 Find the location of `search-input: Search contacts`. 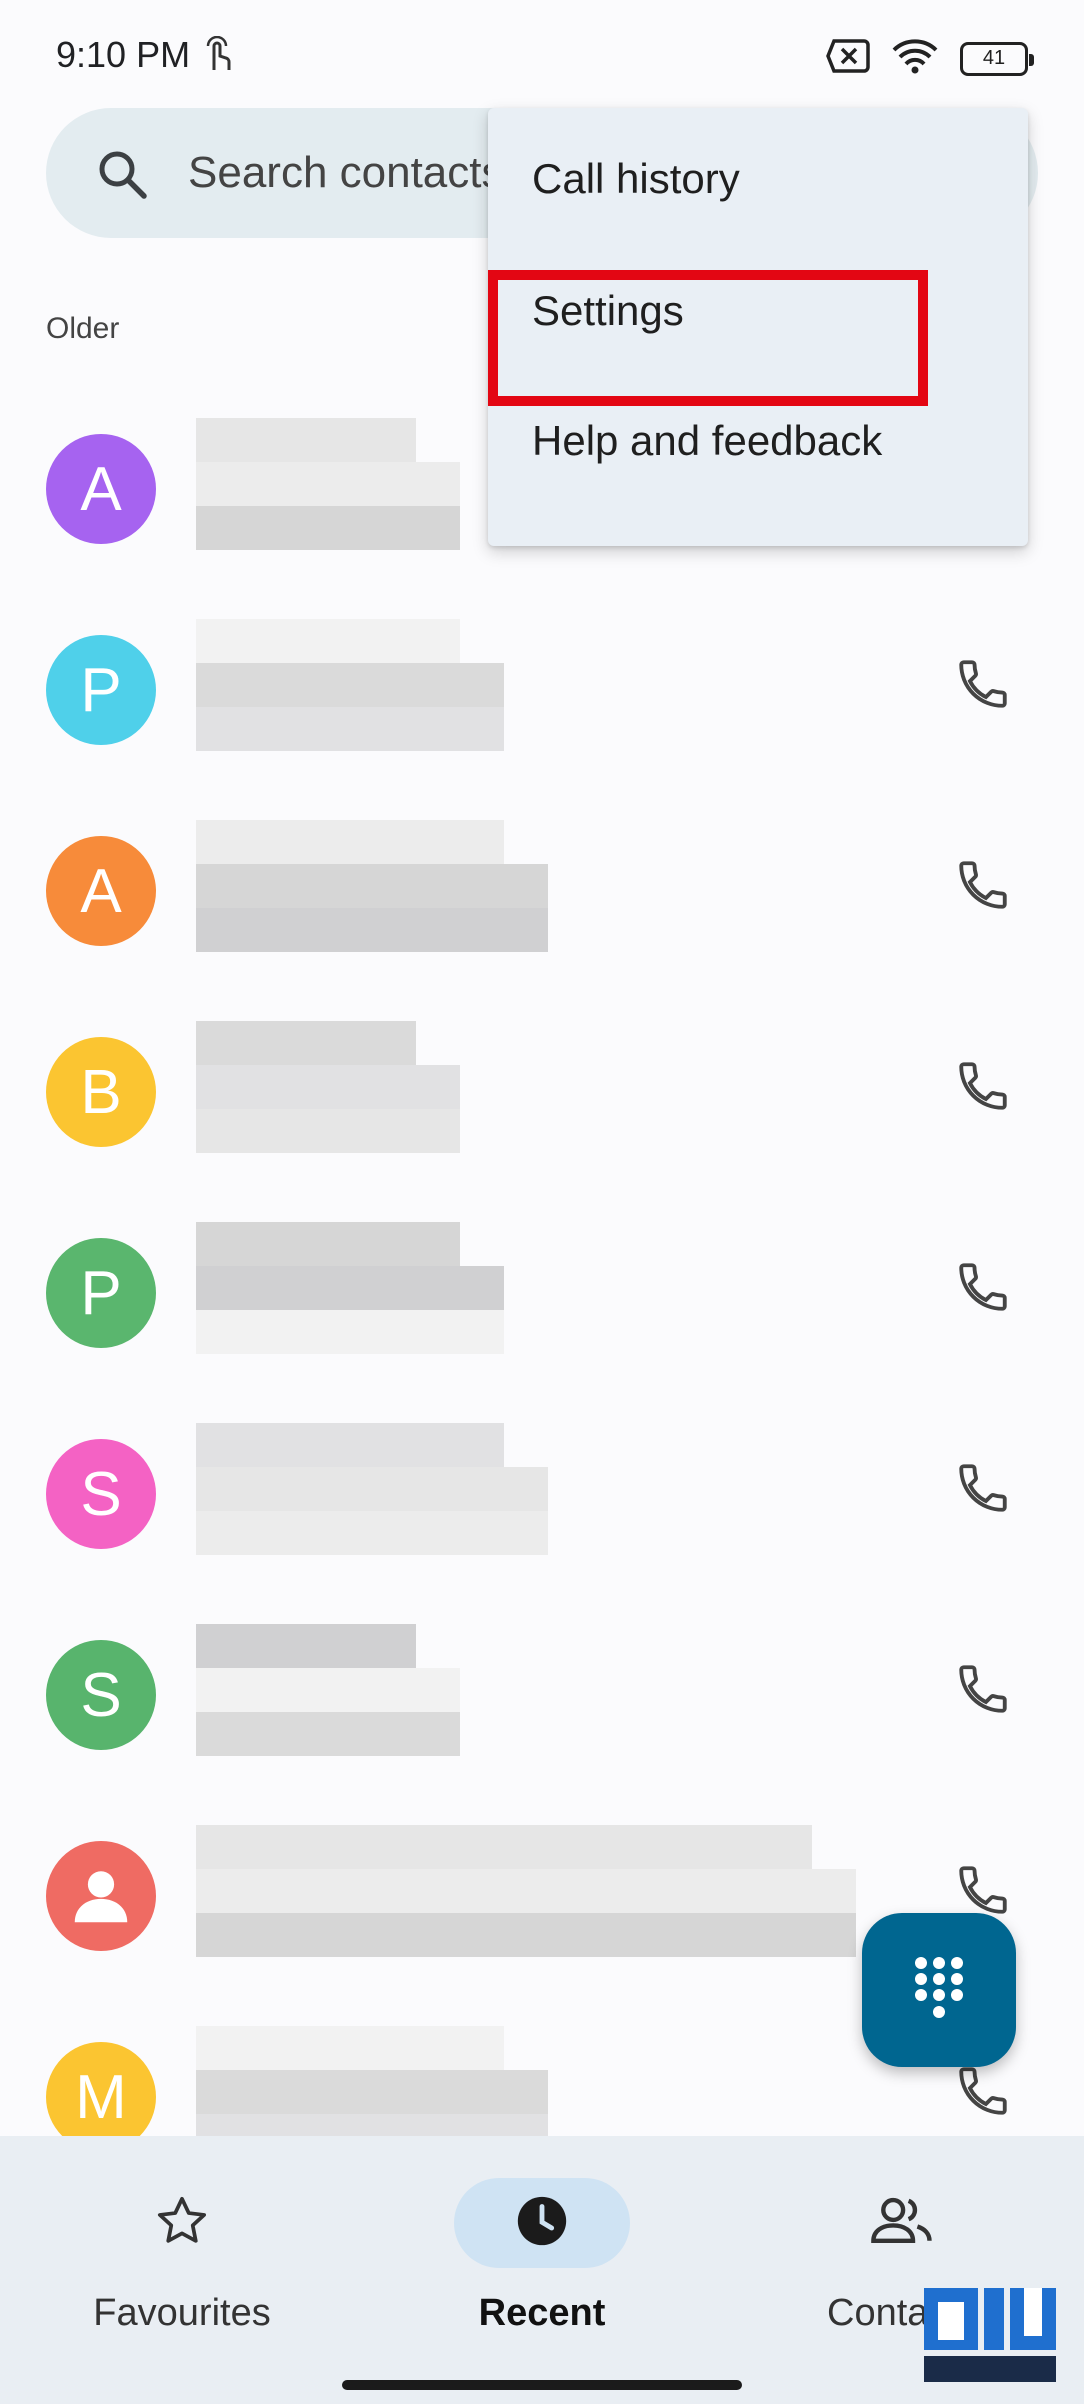

search-input: Search contacts is located at coordinates (346, 173).